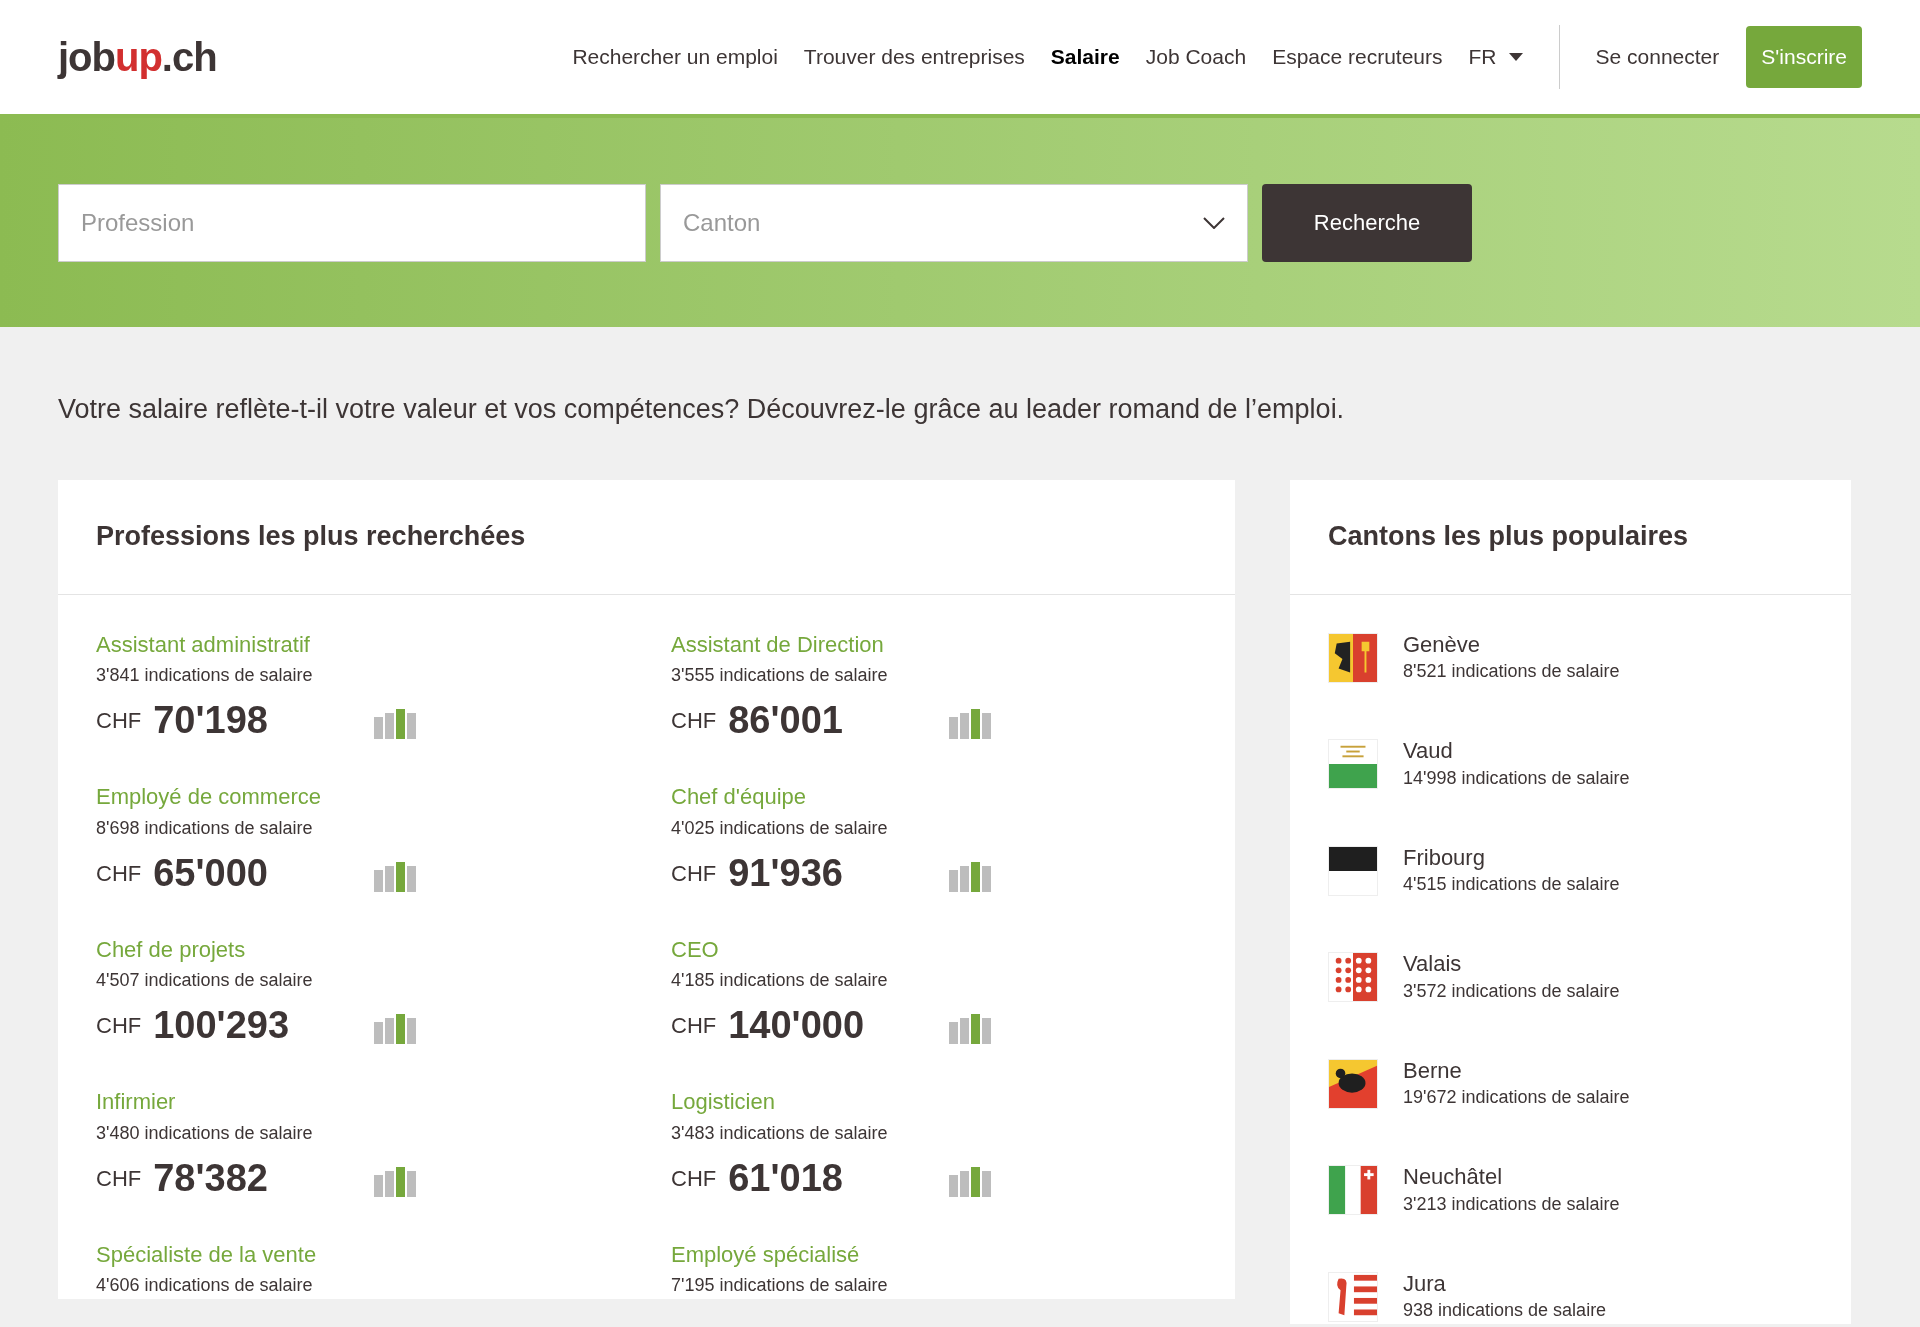 Image resolution: width=1920 pixels, height=1327 pixels. What do you see at coordinates (137, 57) in the screenshot?
I see `logo: jobup.ch` at bounding box center [137, 57].